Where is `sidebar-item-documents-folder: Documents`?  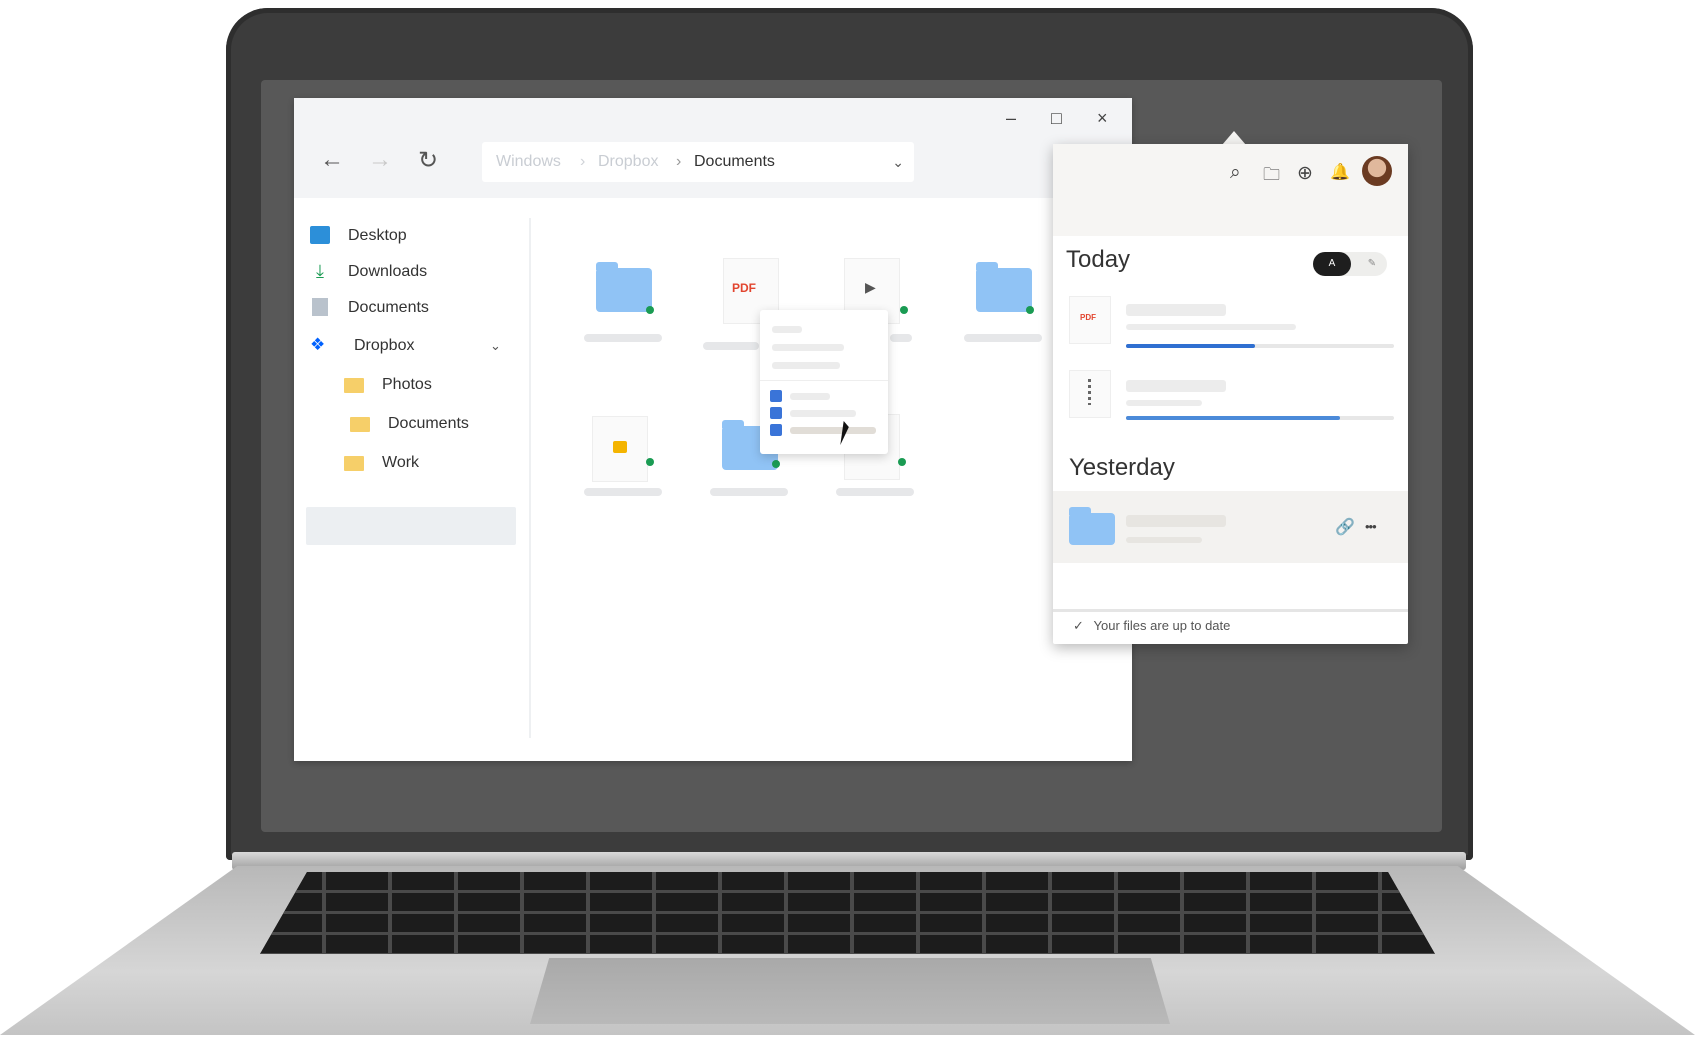
sidebar-item-documents-folder: Documents is located at coordinates (435, 424).